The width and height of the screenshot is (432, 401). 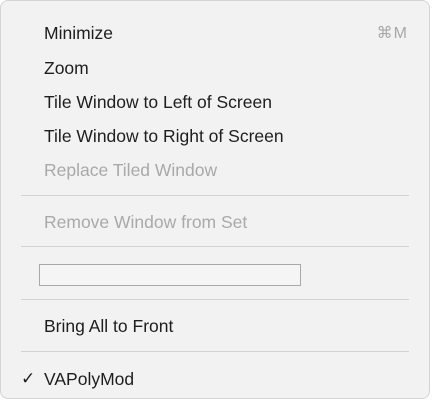 I want to click on menu-item-remove-window-from-set: Remove Window from Set, so click(x=215, y=222).